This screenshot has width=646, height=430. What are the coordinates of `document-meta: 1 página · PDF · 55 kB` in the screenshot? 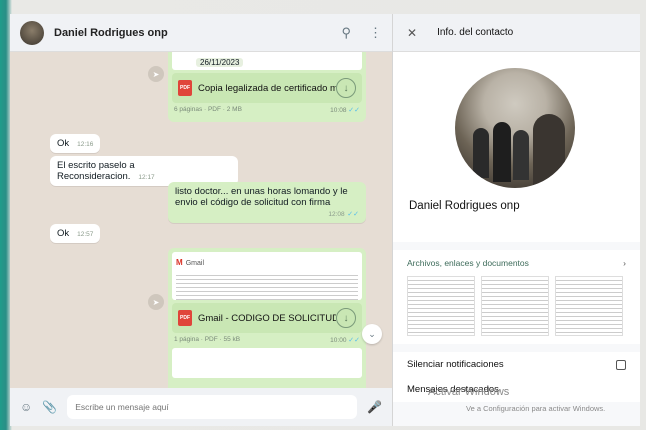 It's located at (207, 339).